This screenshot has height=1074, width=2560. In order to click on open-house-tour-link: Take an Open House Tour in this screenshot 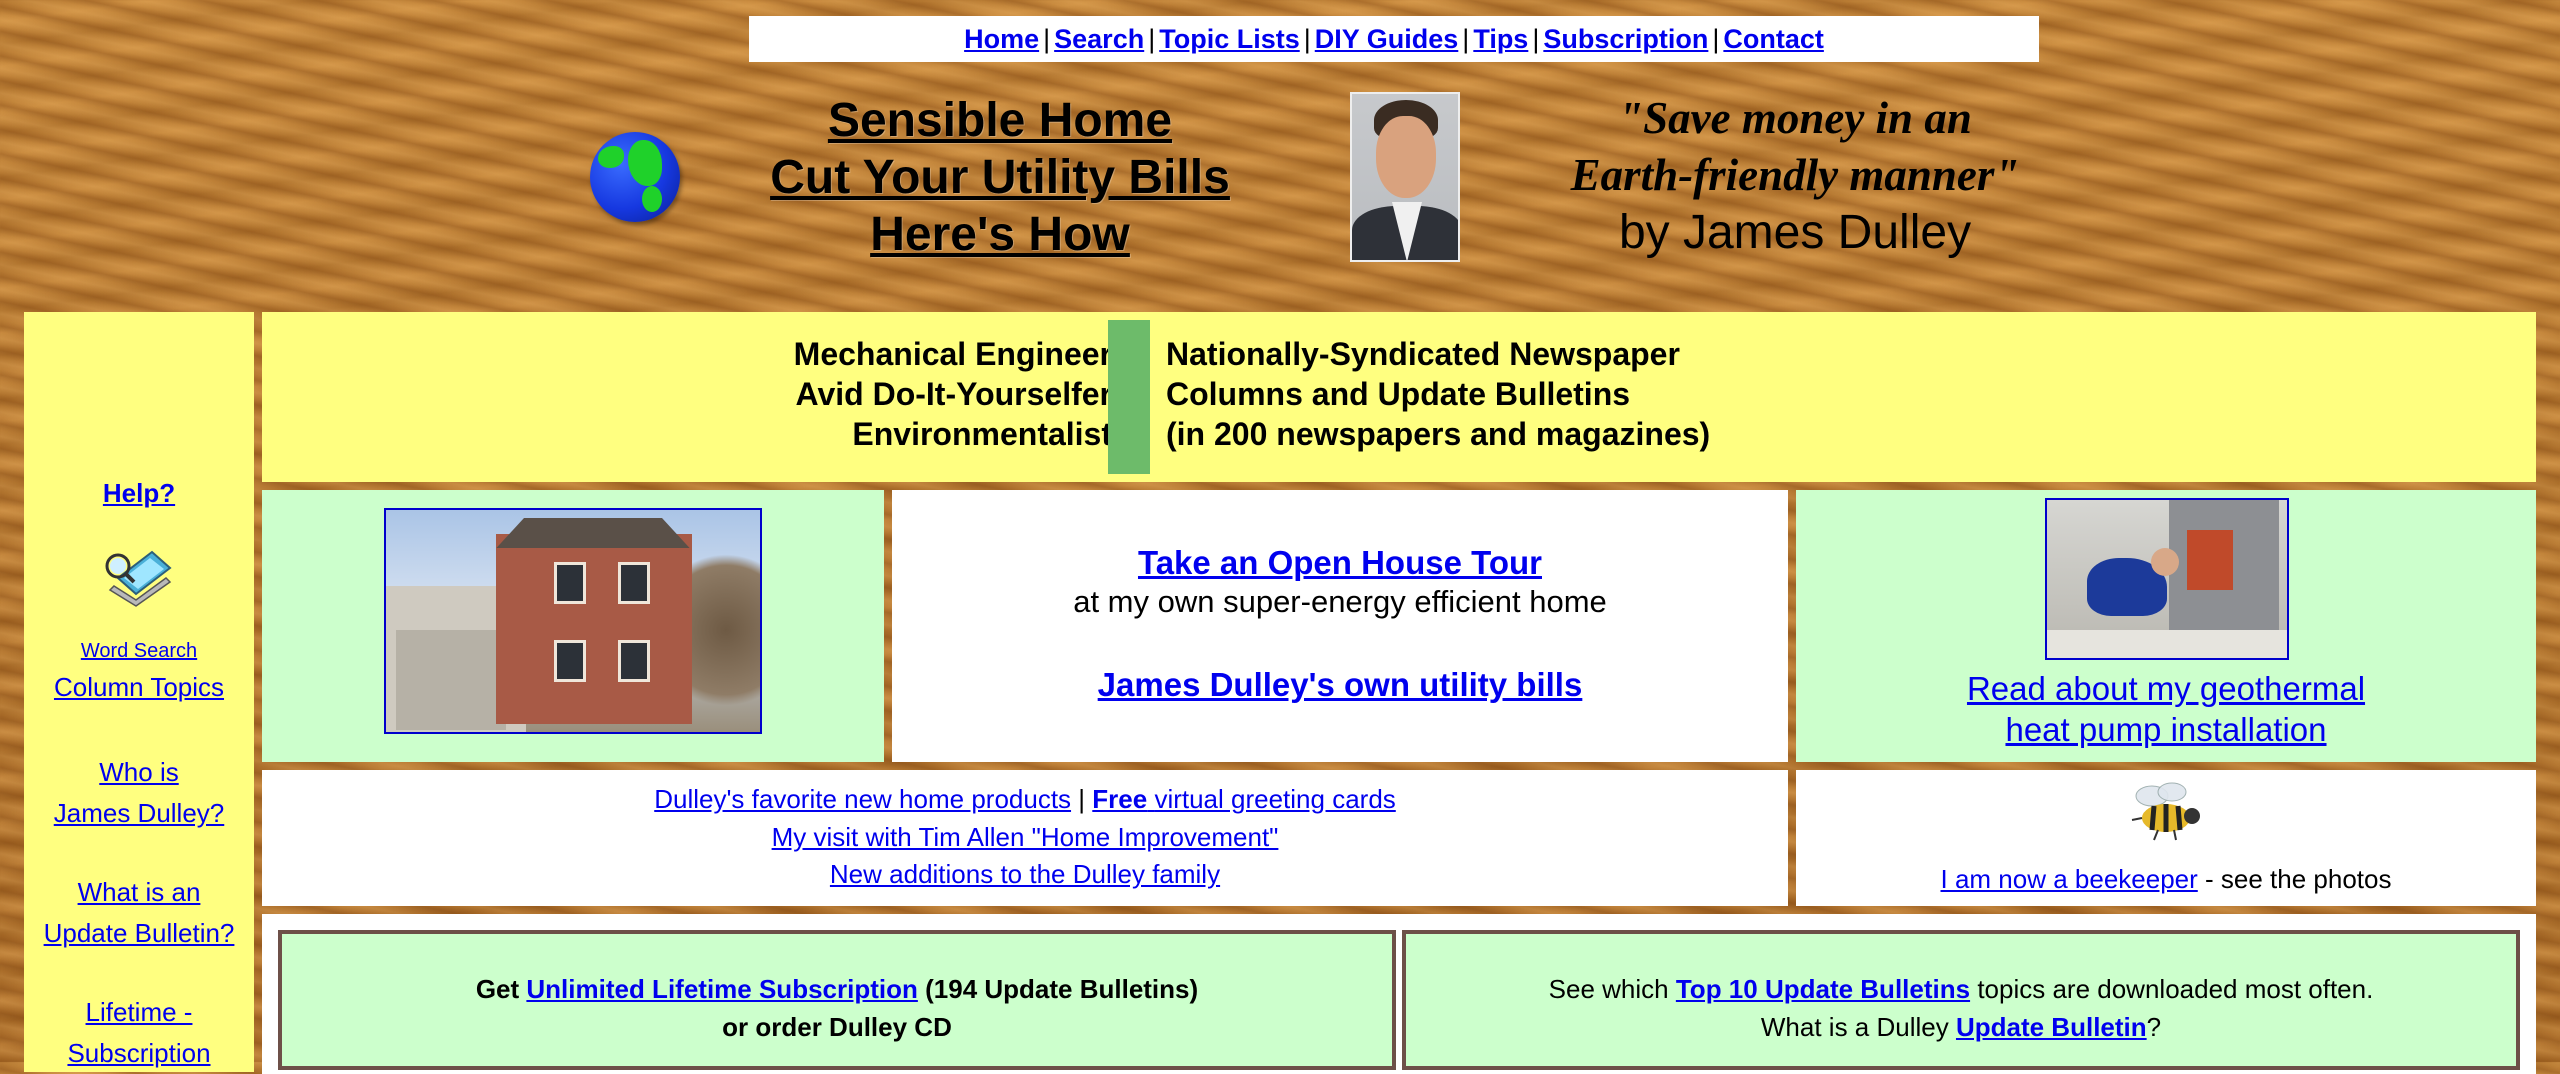, I will do `click(1340, 562)`.